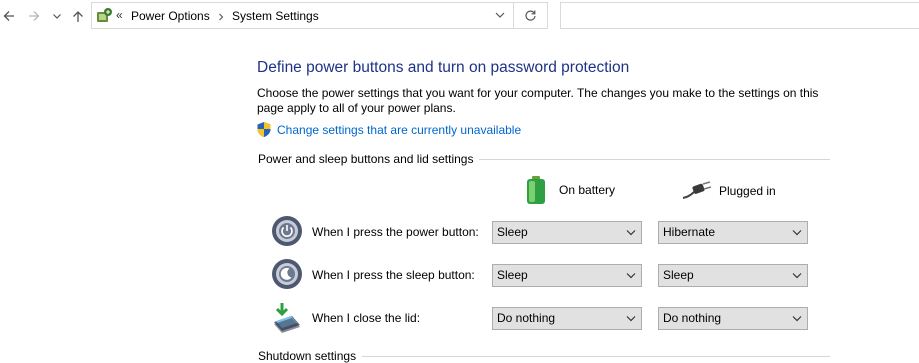 This screenshot has width=919, height=363. I want to click on shutdown-group-title: Shutdown settings, so click(310, 356).